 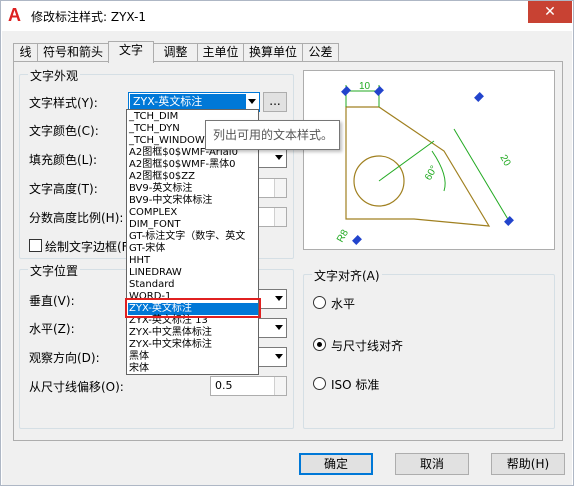 I want to click on arrowheads, so click(x=413, y=165).